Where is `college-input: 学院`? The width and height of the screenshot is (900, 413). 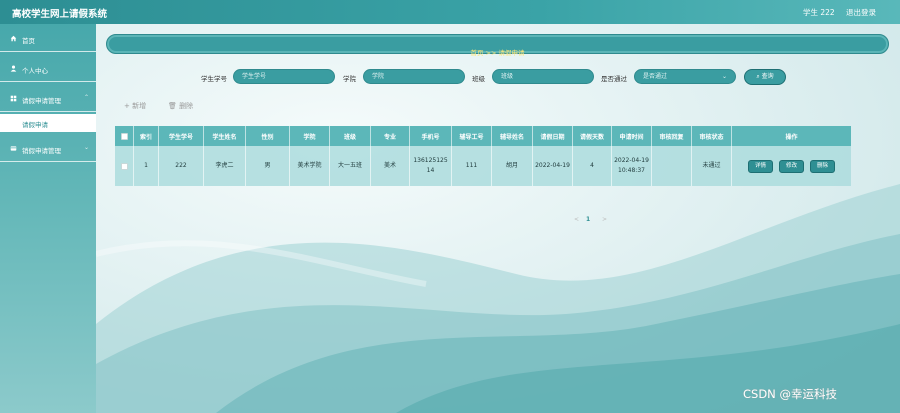
college-input: 学院 is located at coordinates (414, 76).